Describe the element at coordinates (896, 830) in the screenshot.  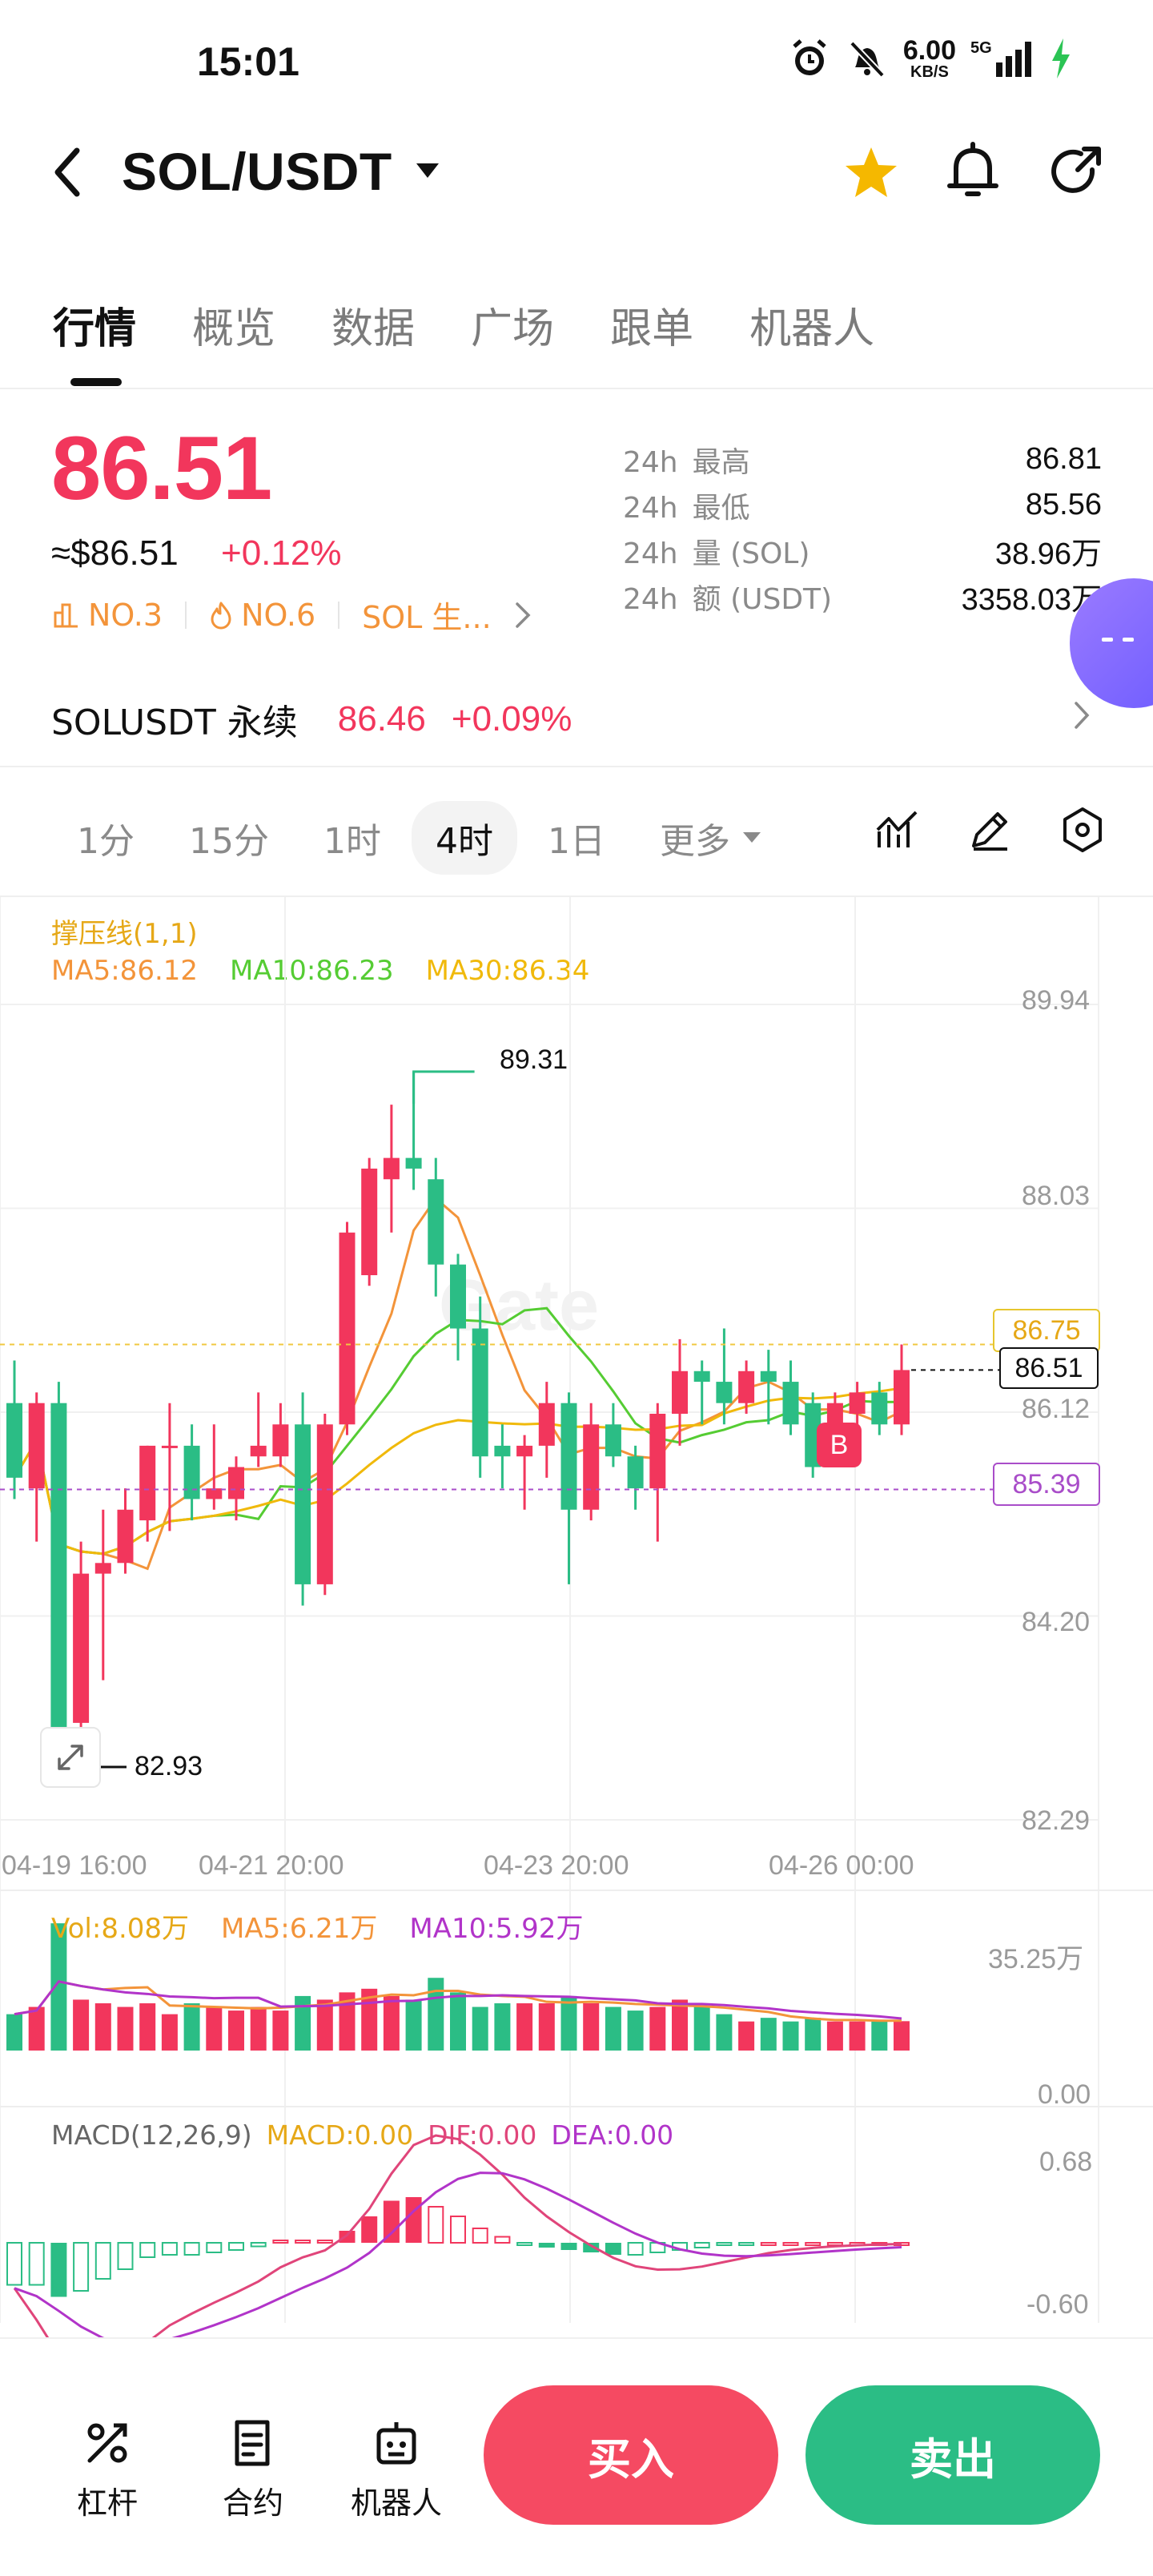
I see `indicator-icon` at that location.